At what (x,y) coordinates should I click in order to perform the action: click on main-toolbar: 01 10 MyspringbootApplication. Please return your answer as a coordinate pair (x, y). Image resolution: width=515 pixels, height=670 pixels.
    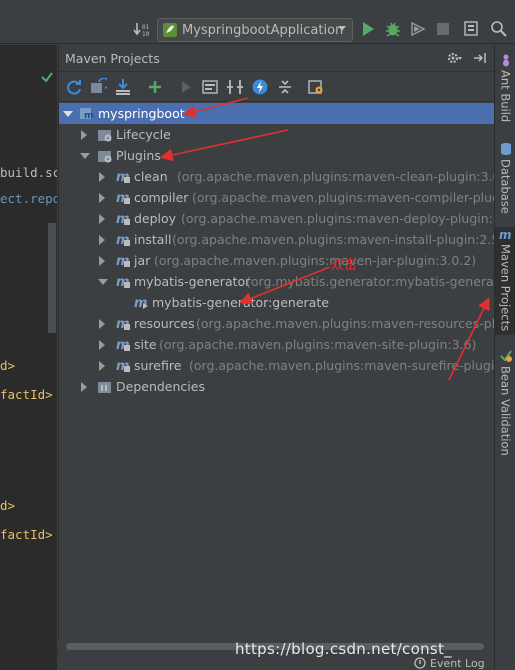
    Looking at the image, I should click on (257, 22).